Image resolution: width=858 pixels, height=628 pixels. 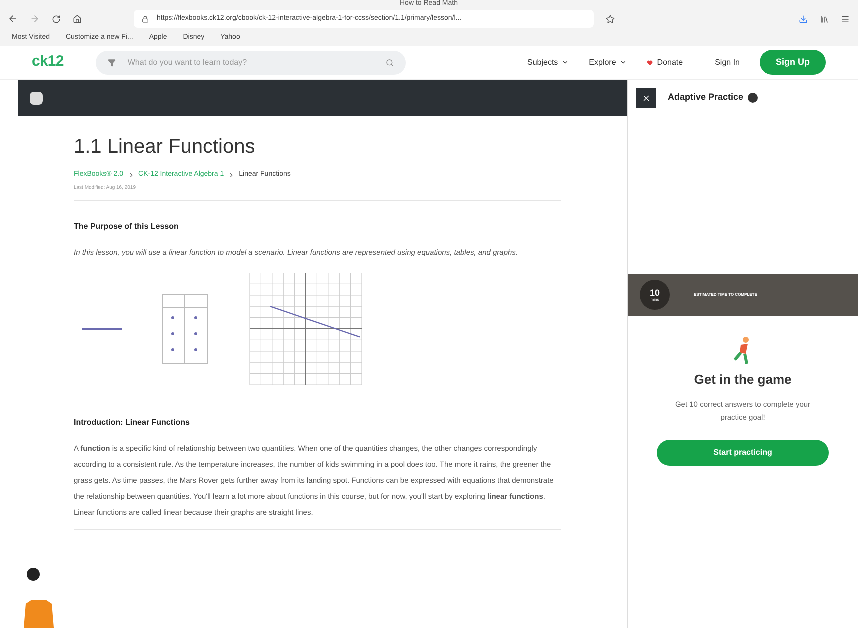 I want to click on donate-link: Donate, so click(x=665, y=62).